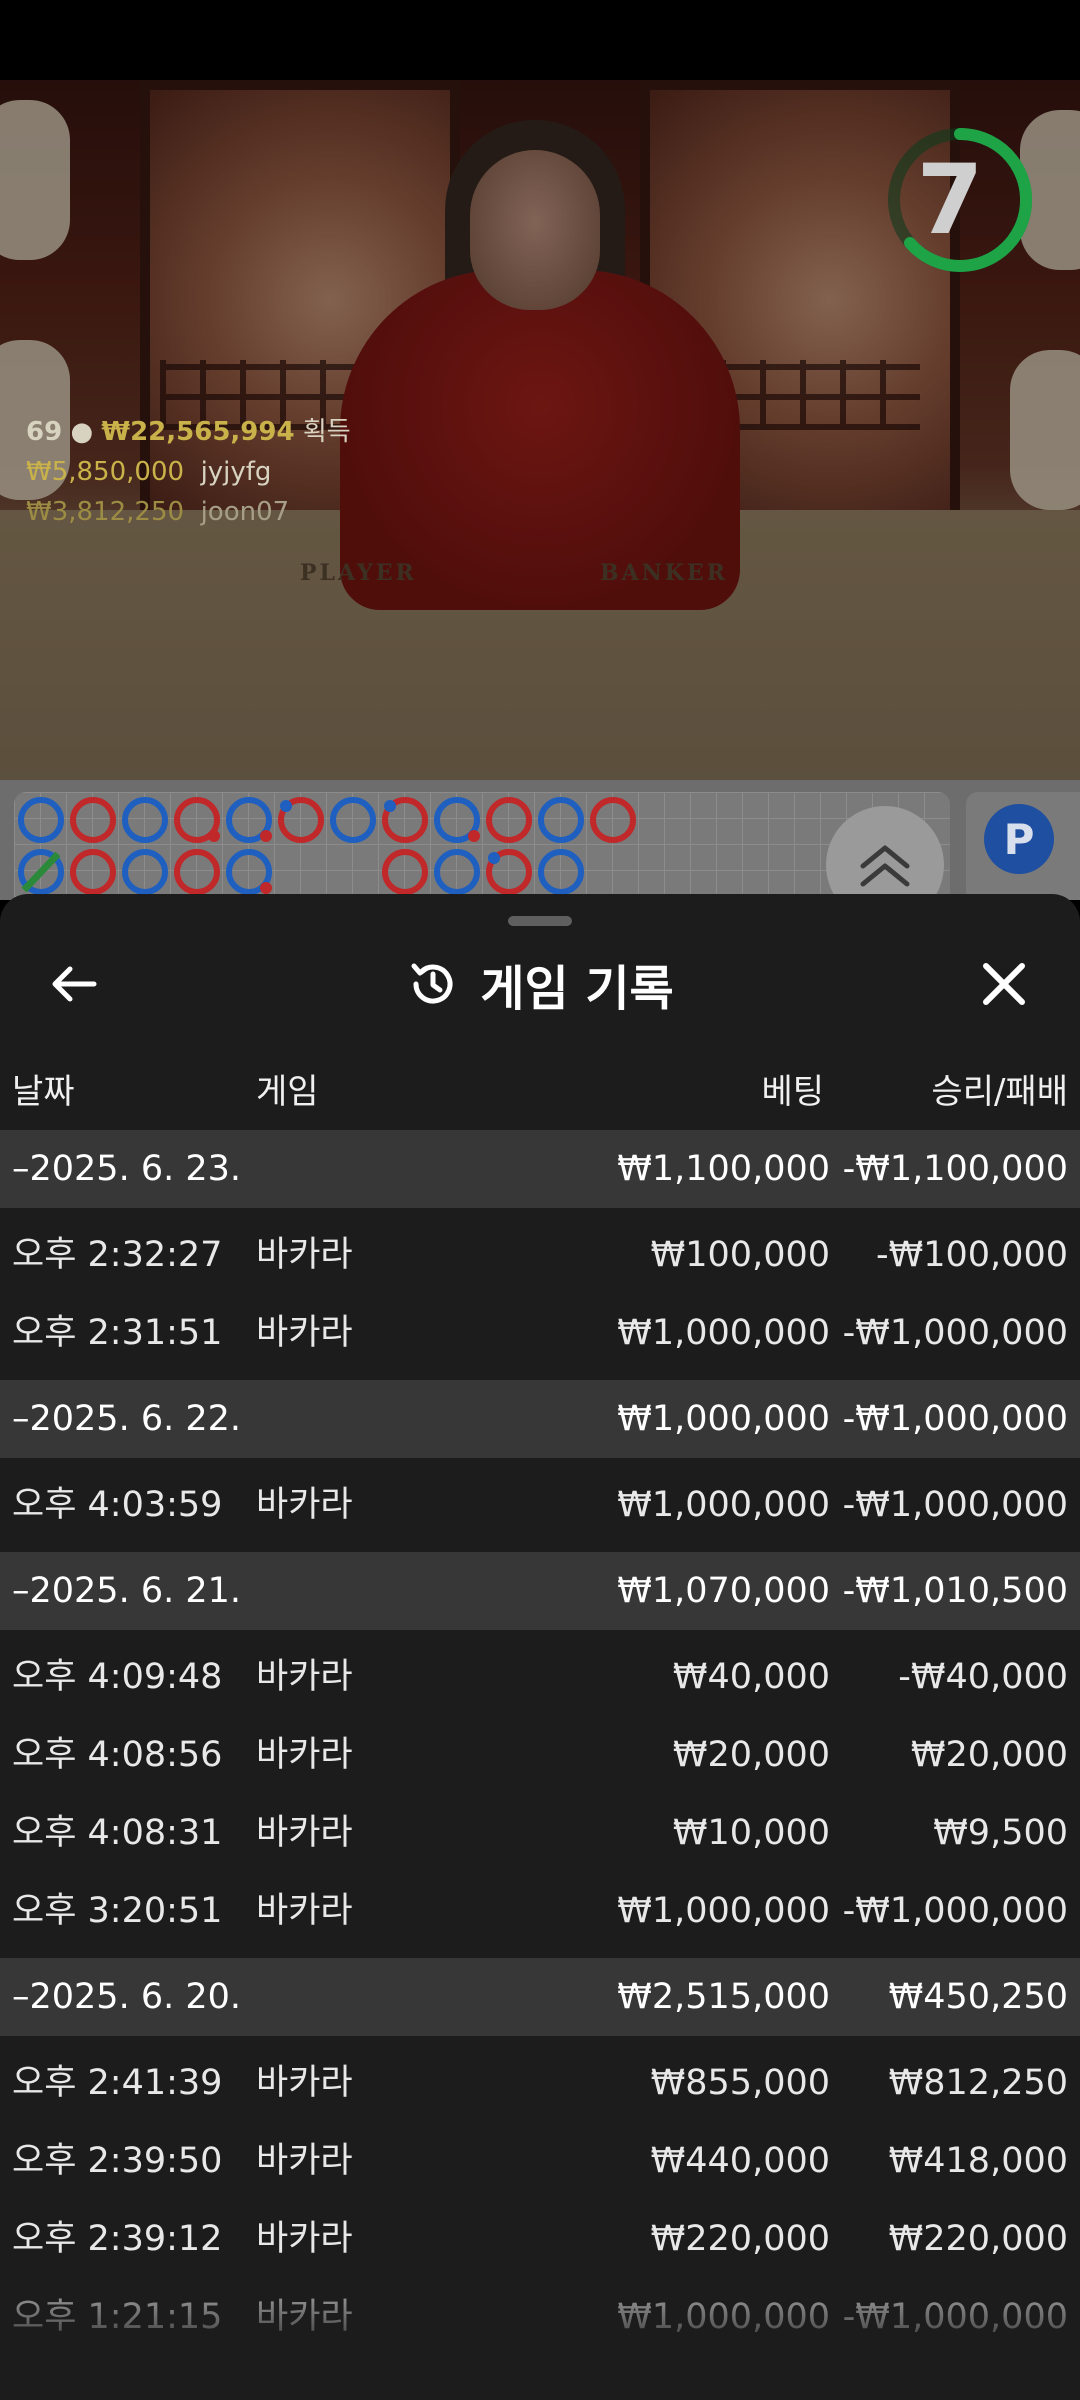 This screenshot has width=1080, height=2400. What do you see at coordinates (245, 512) in the screenshot?
I see `winner-name: joon07` at bounding box center [245, 512].